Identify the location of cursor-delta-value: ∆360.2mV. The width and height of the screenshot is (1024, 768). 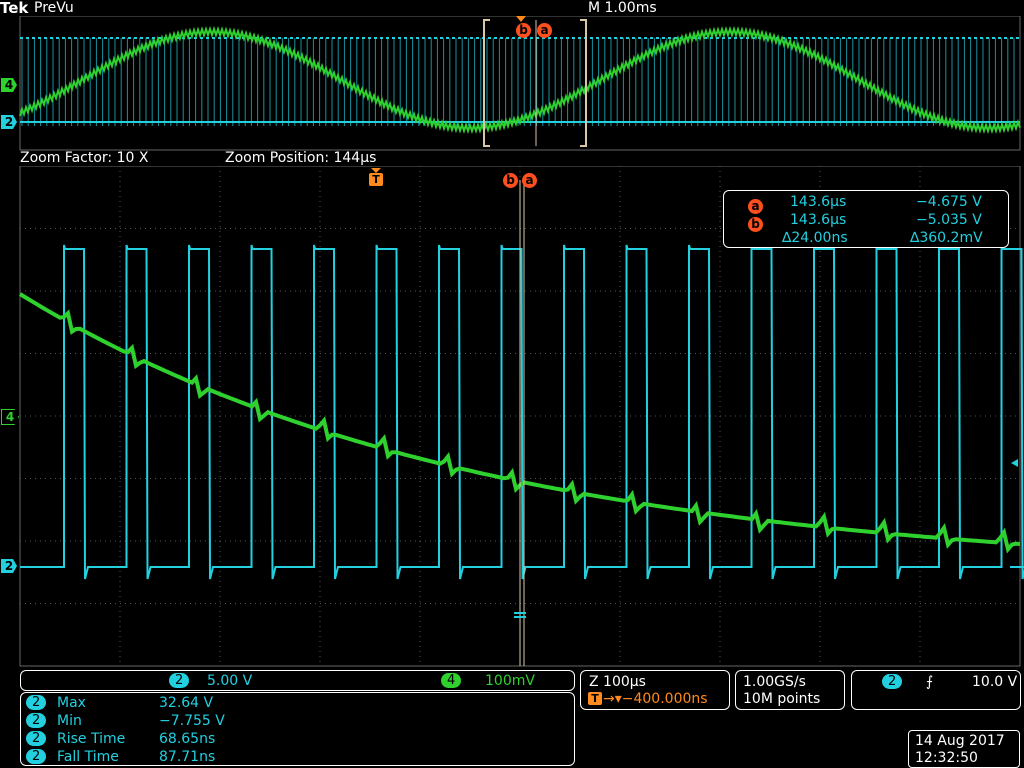
(946, 238).